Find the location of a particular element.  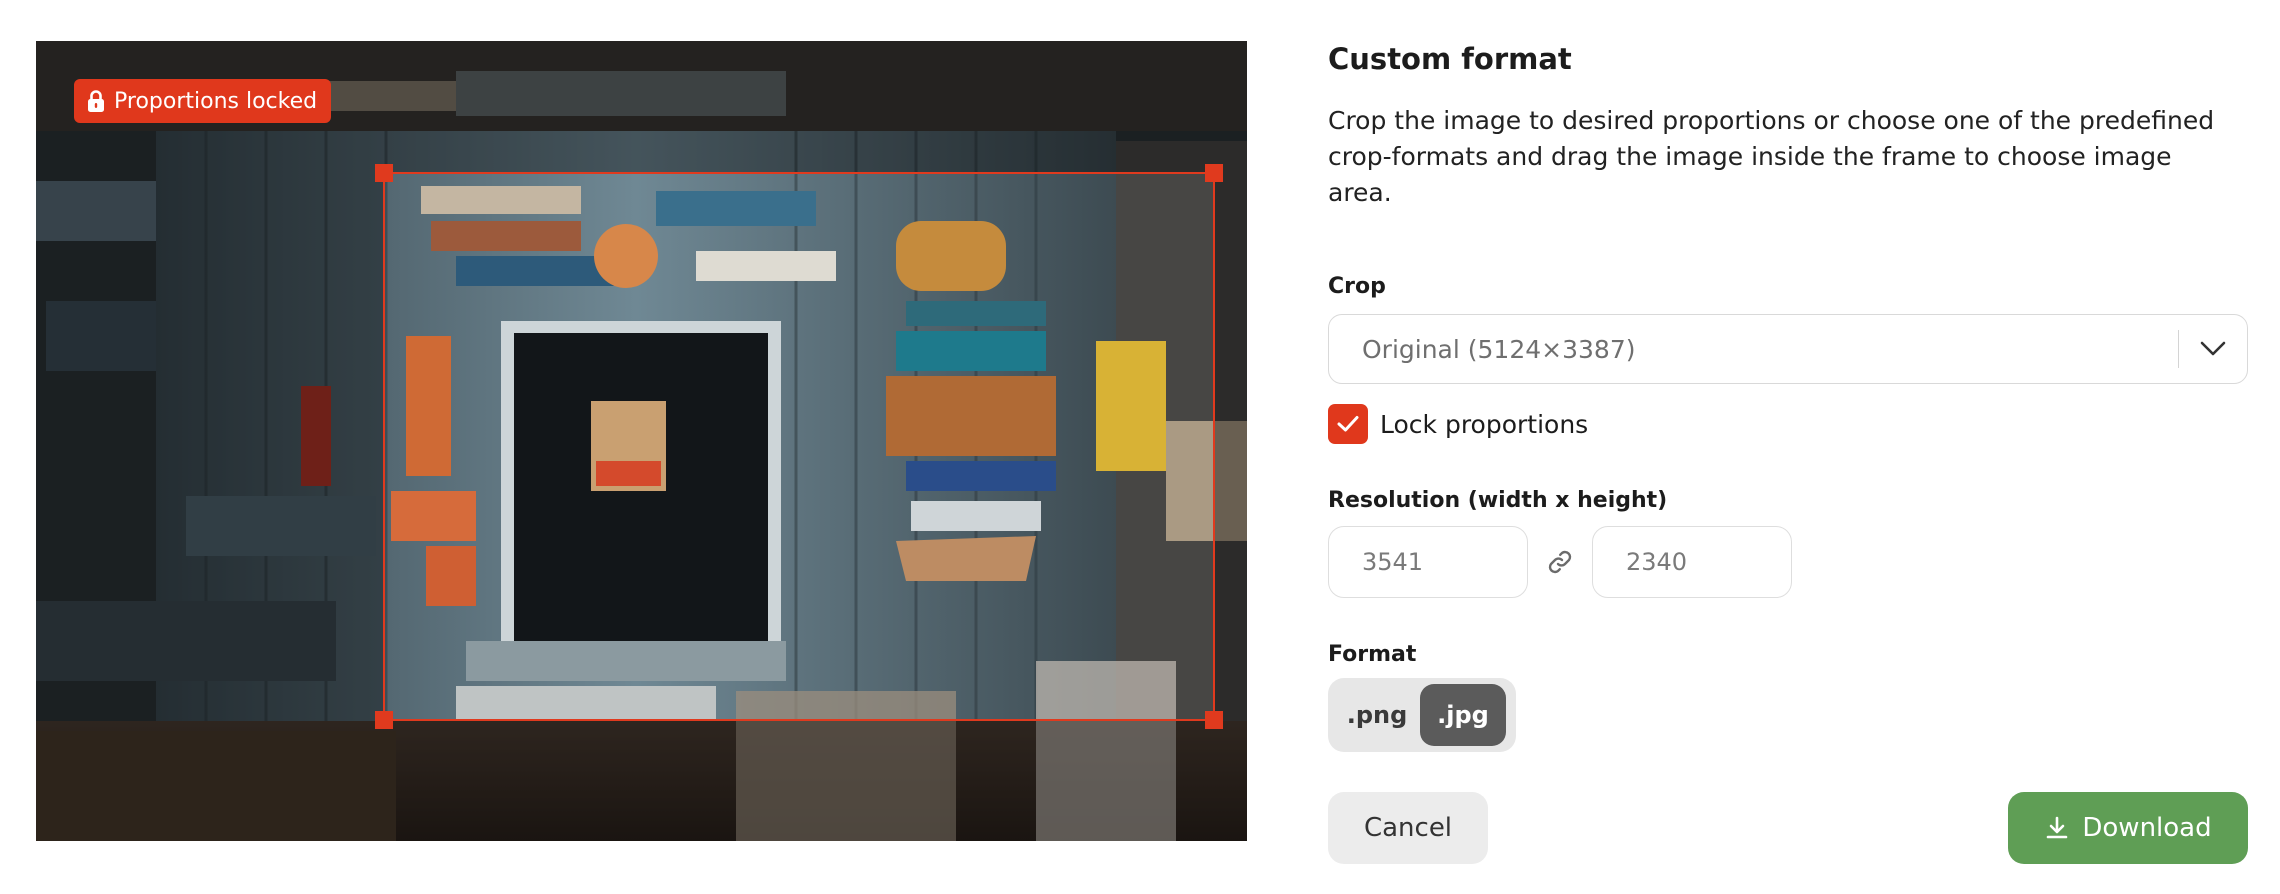

crop-handle-bottom-left is located at coordinates (384, 720).